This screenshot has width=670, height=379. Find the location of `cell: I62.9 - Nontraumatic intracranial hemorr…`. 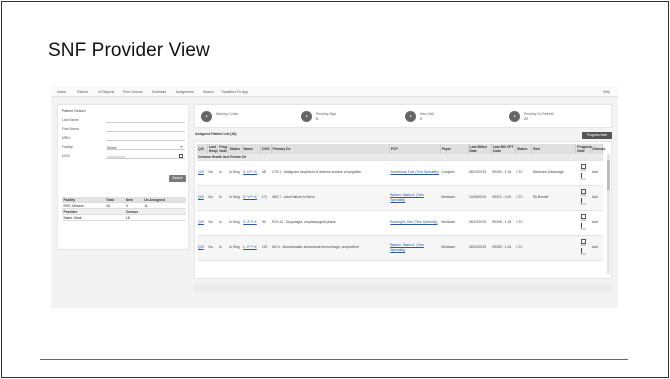

cell: I62.9 - Nontraumatic intracranial hemorr… is located at coordinates (330, 248).